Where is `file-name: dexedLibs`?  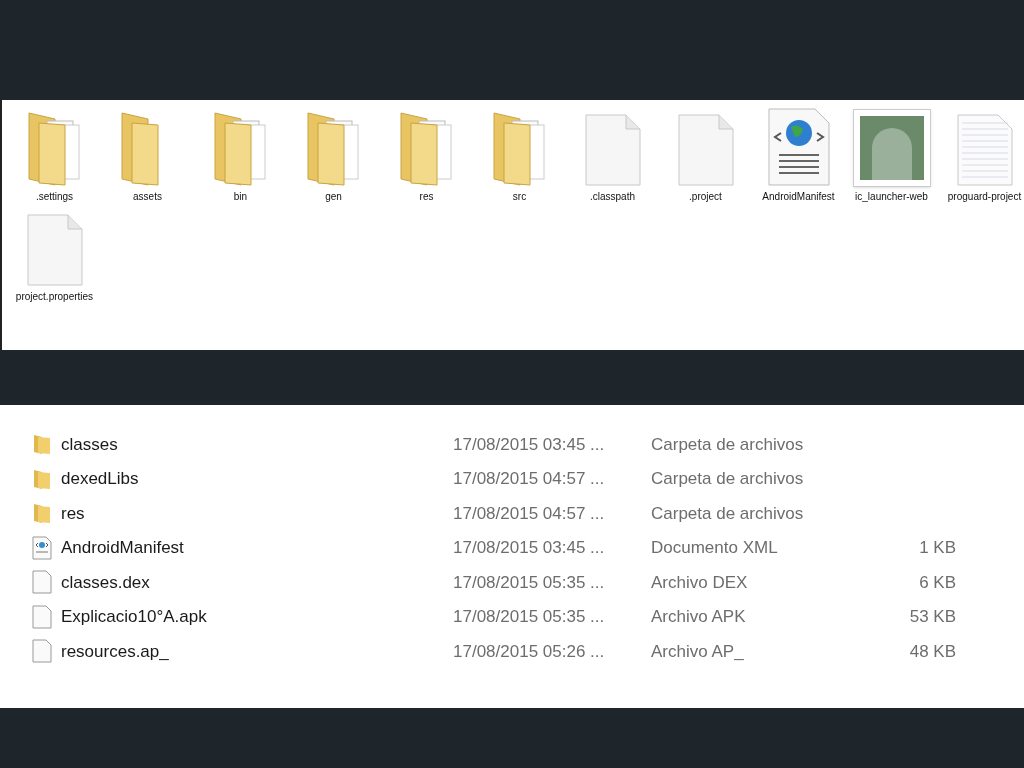
file-name: dexedLibs is located at coordinates (100, 479).